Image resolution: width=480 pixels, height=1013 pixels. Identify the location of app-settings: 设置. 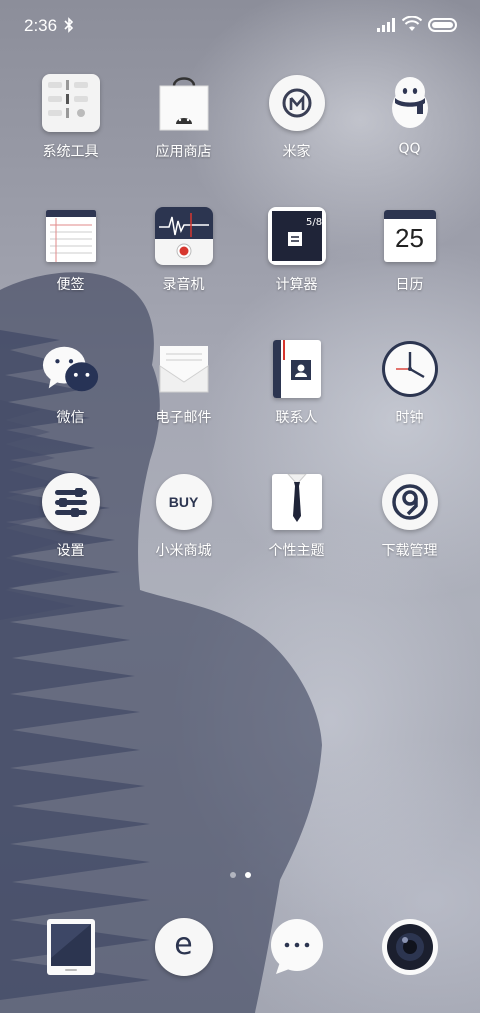
(70, 538).